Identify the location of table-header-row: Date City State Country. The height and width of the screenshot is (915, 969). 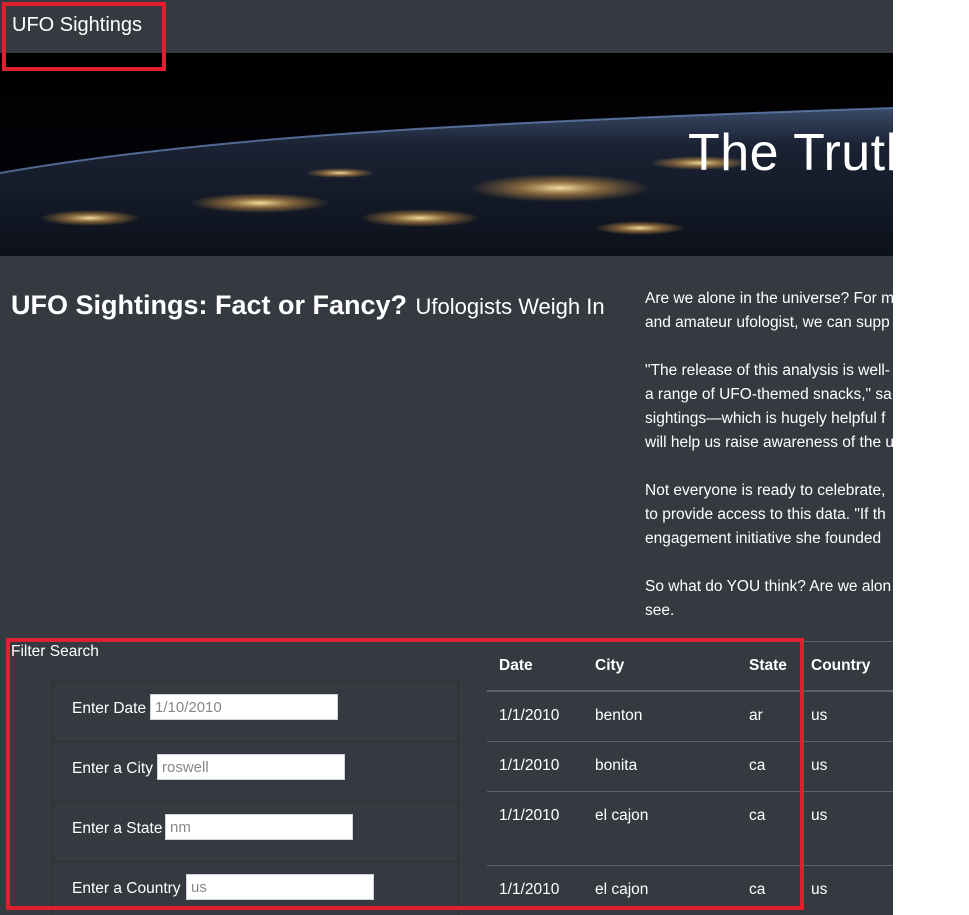
(690, 666).